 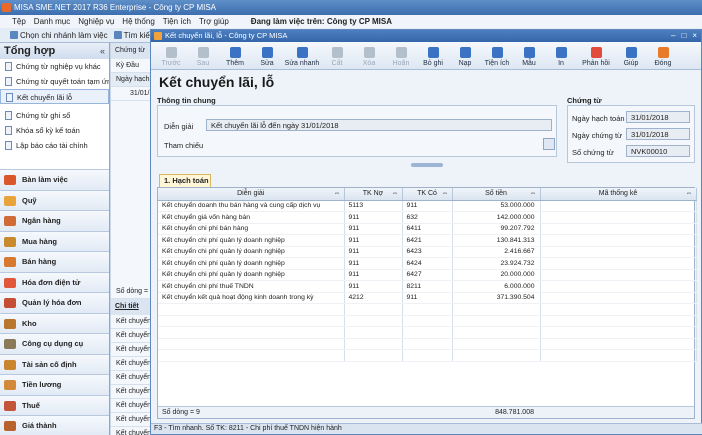 I want to click on module-invoice-management: Quản lý hóa đơn, so click(x=54, y=302).